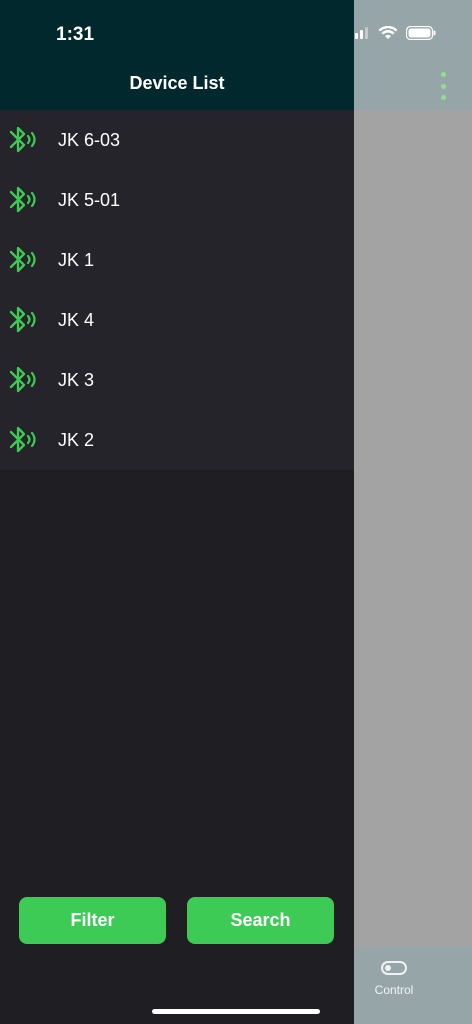 This screenshot has height=1024, width=472. What do you see at coordinates (75, 34) in the screenshot?
I see `status-time: 1:31` at bounding box center [75, 34].